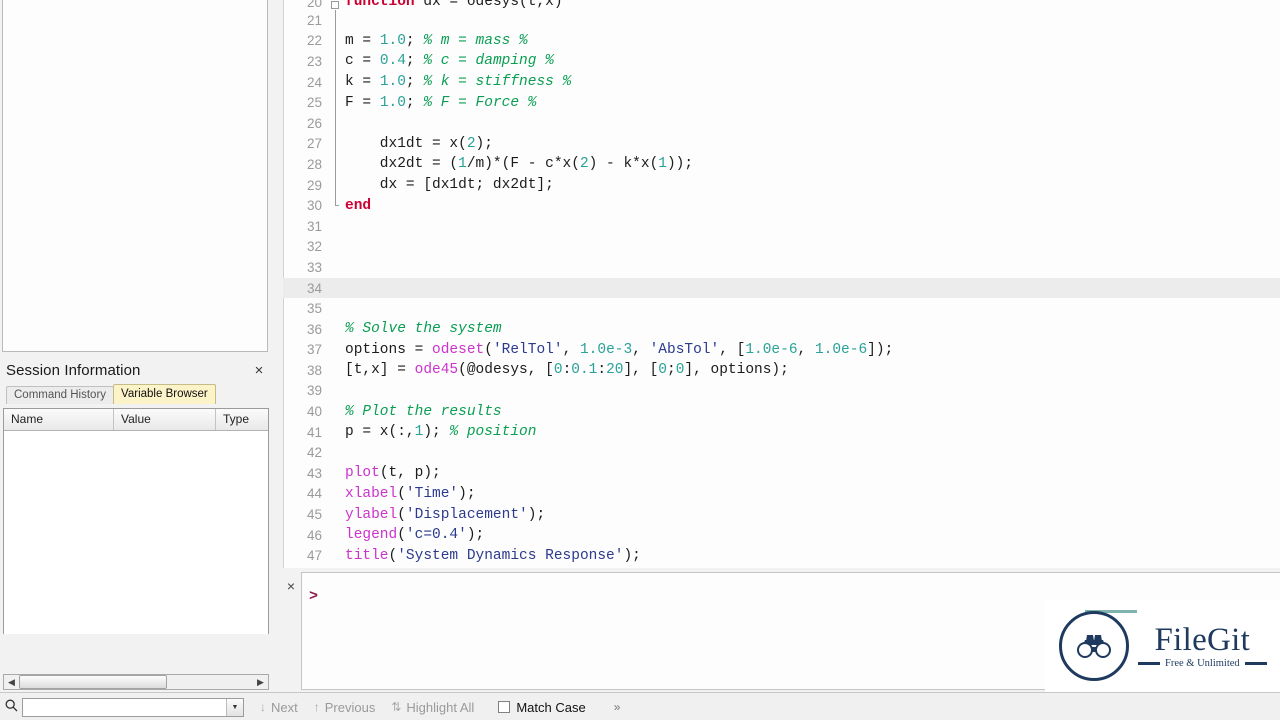 This screenshot has width=1280, height=720. What do you see at coordinates (781, 205) in the screenshot?
I see `code-line: 30 end` at bounding box center [781, 205].